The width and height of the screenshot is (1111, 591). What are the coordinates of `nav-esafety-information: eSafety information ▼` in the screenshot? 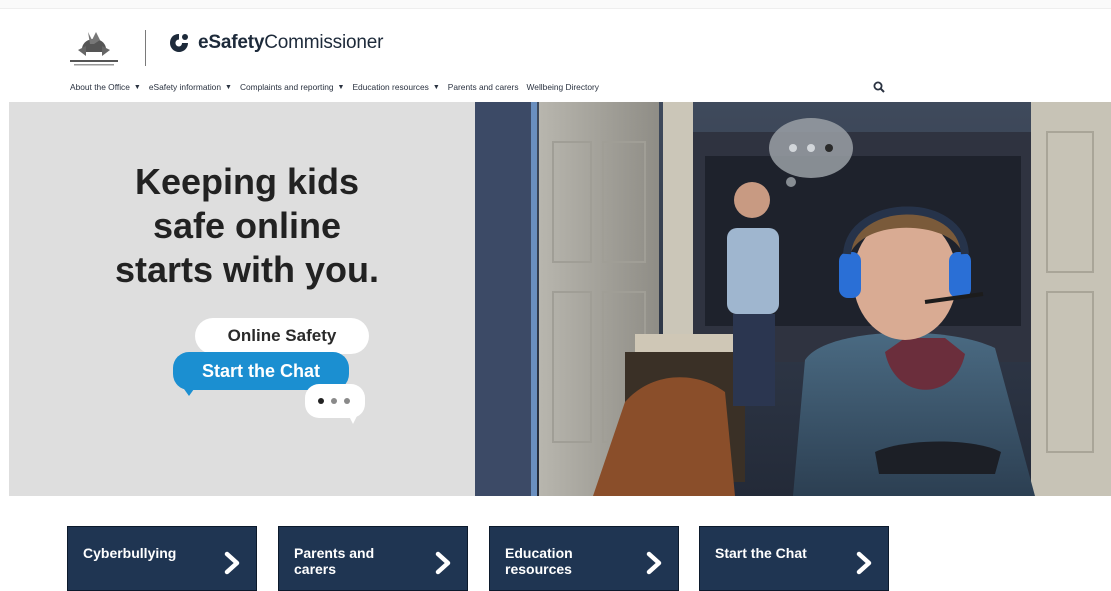 It's located at (190, 87).